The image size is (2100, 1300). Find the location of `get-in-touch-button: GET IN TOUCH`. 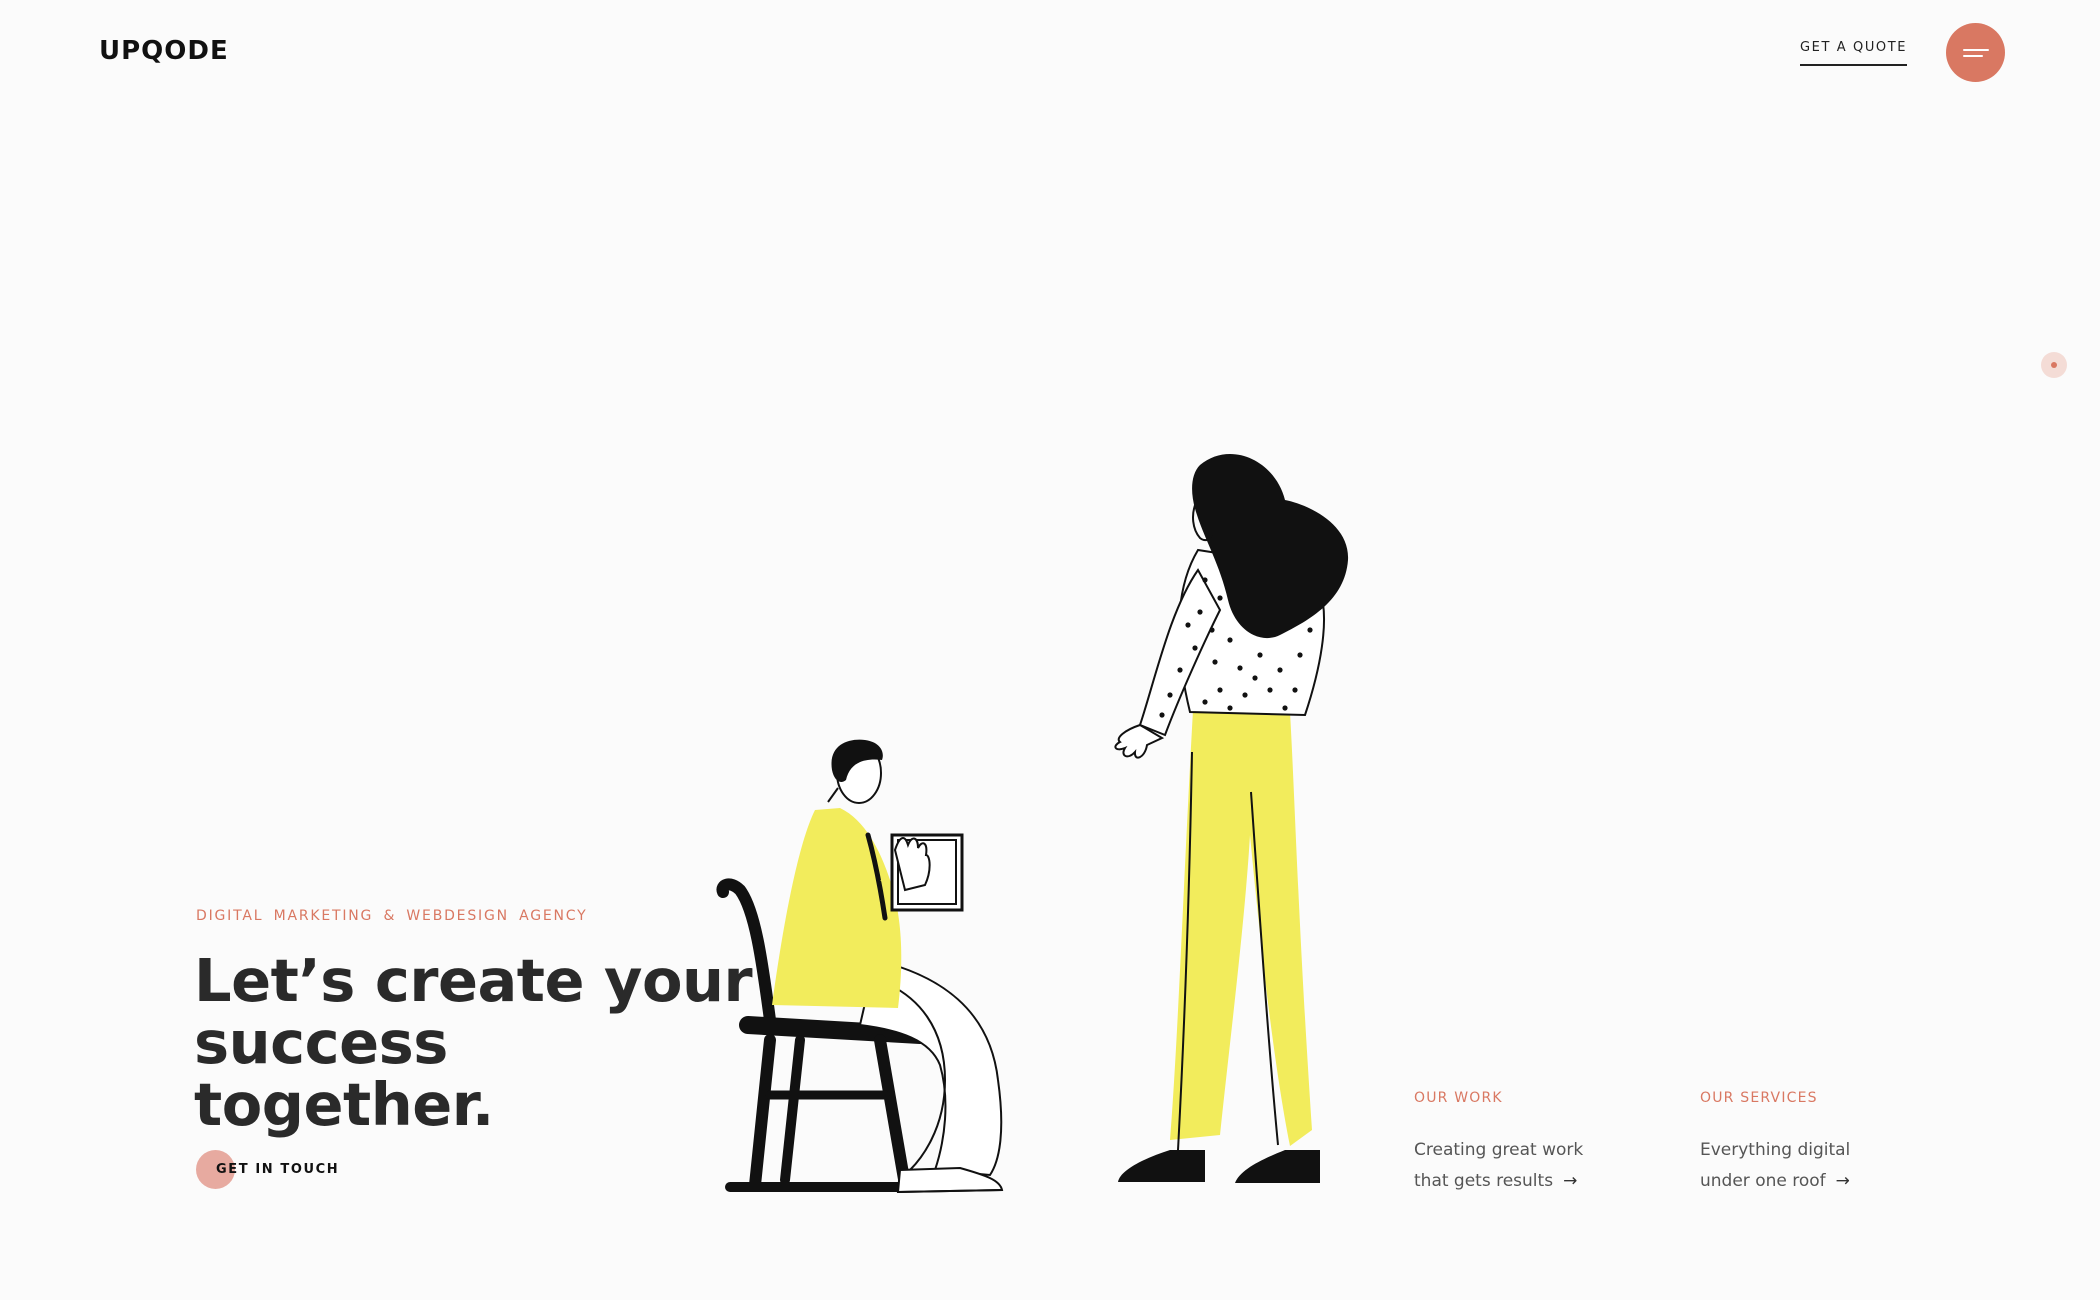

get-in-touch-button: GET IN TOUCH is located at coordinates (276, 1170).